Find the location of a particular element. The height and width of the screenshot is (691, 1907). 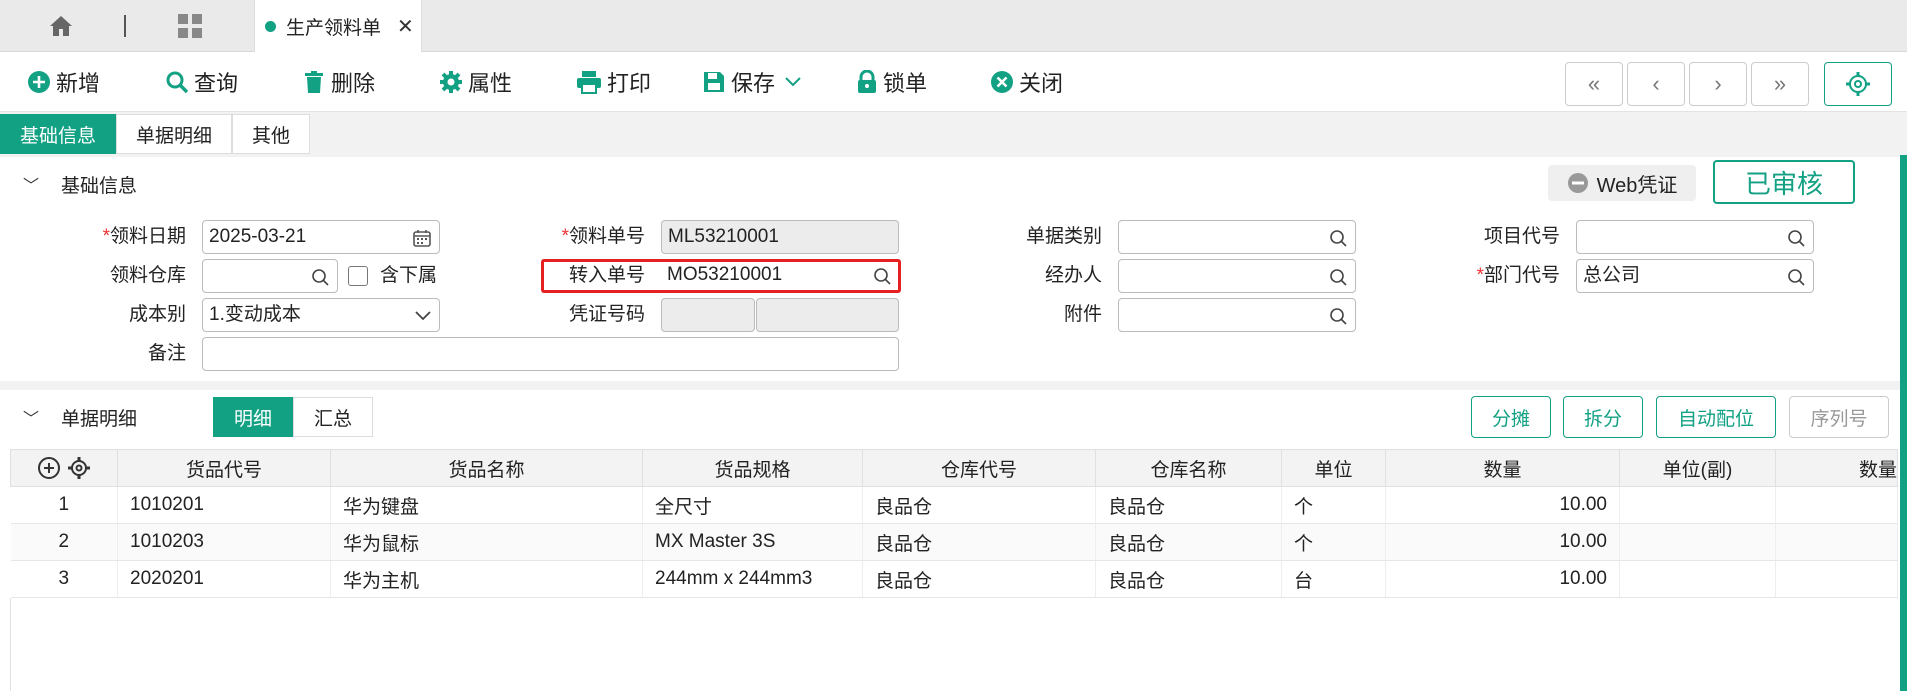

home-icon is located at coordinates (61, 26).